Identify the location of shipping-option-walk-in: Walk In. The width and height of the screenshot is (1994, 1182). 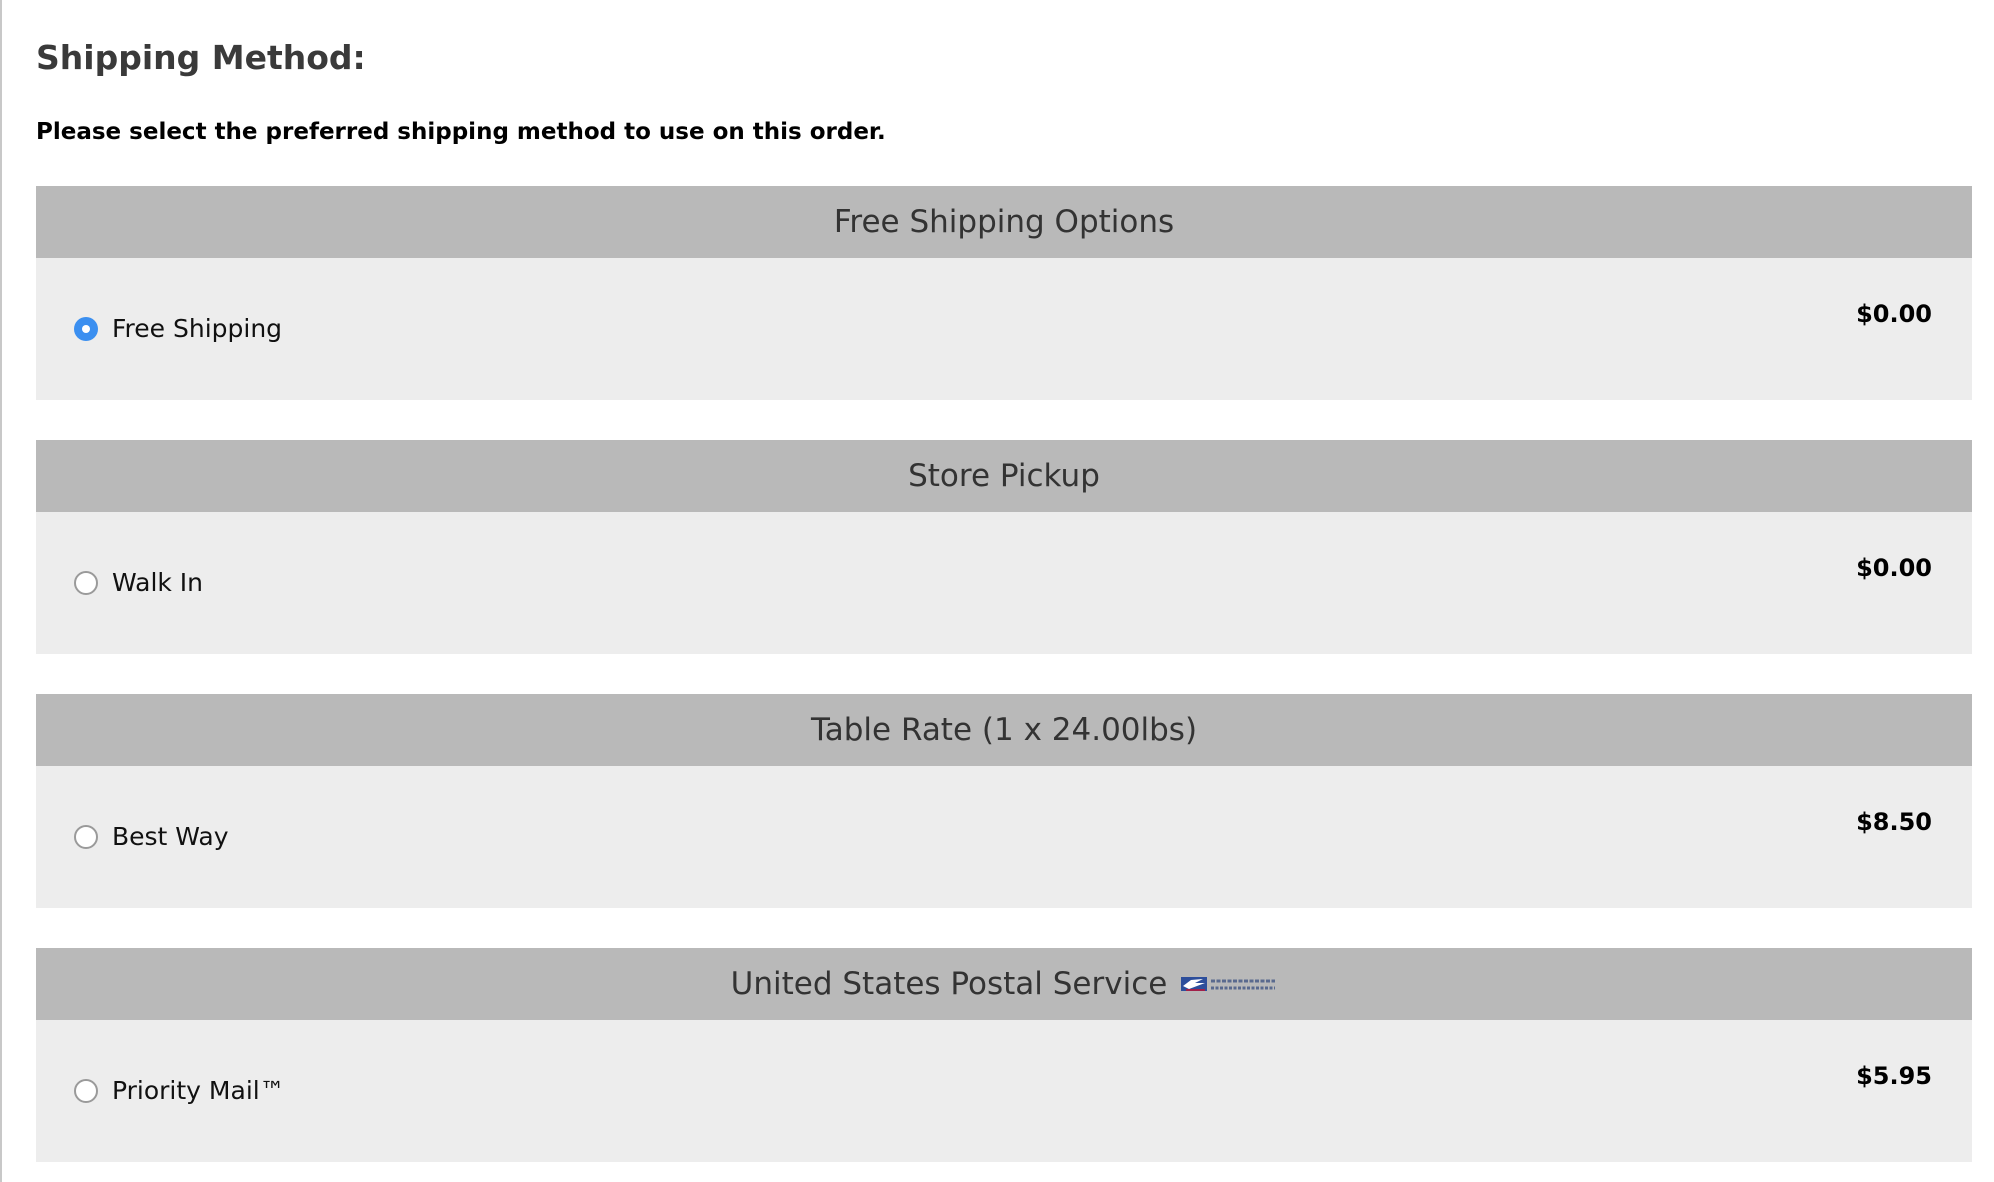
(138, 582).